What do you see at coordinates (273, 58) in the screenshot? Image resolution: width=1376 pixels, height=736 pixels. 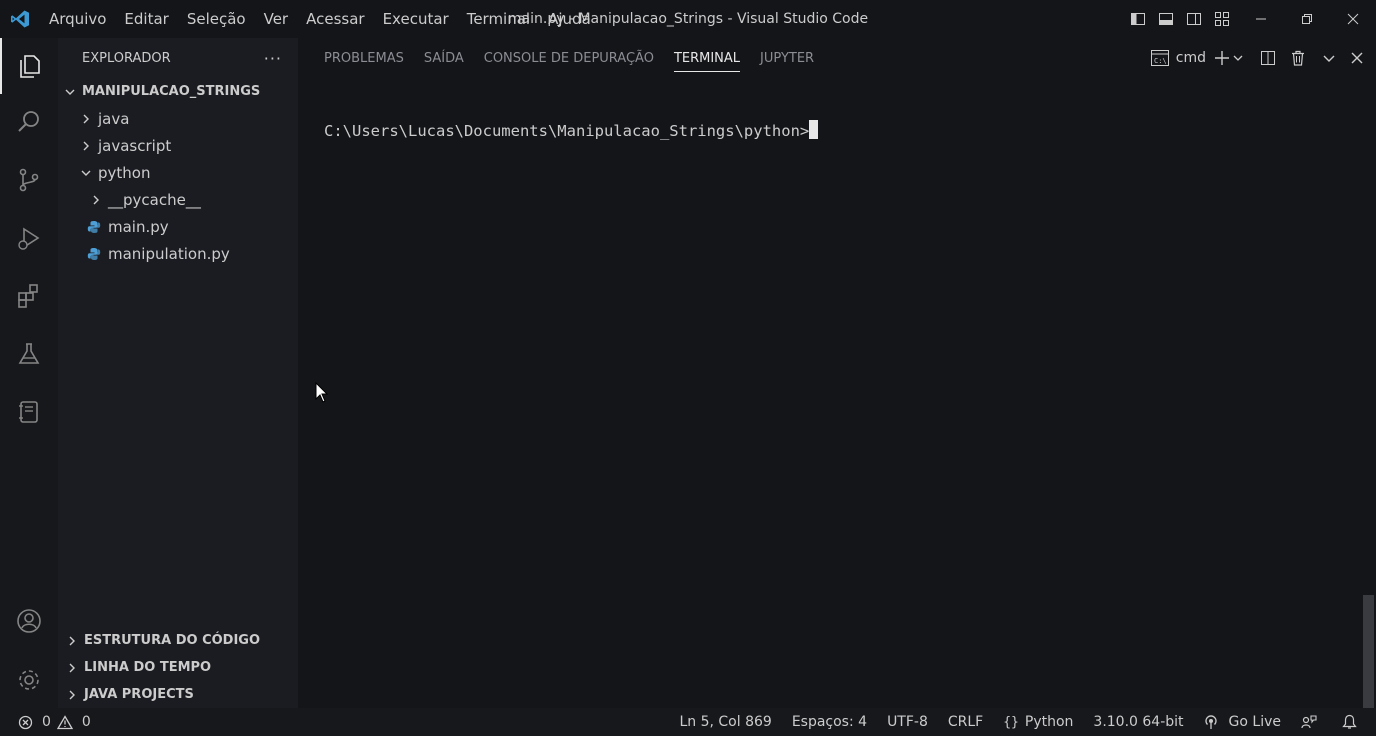 I see `more-actions-icon: ···` at bounding box center [273, 58].